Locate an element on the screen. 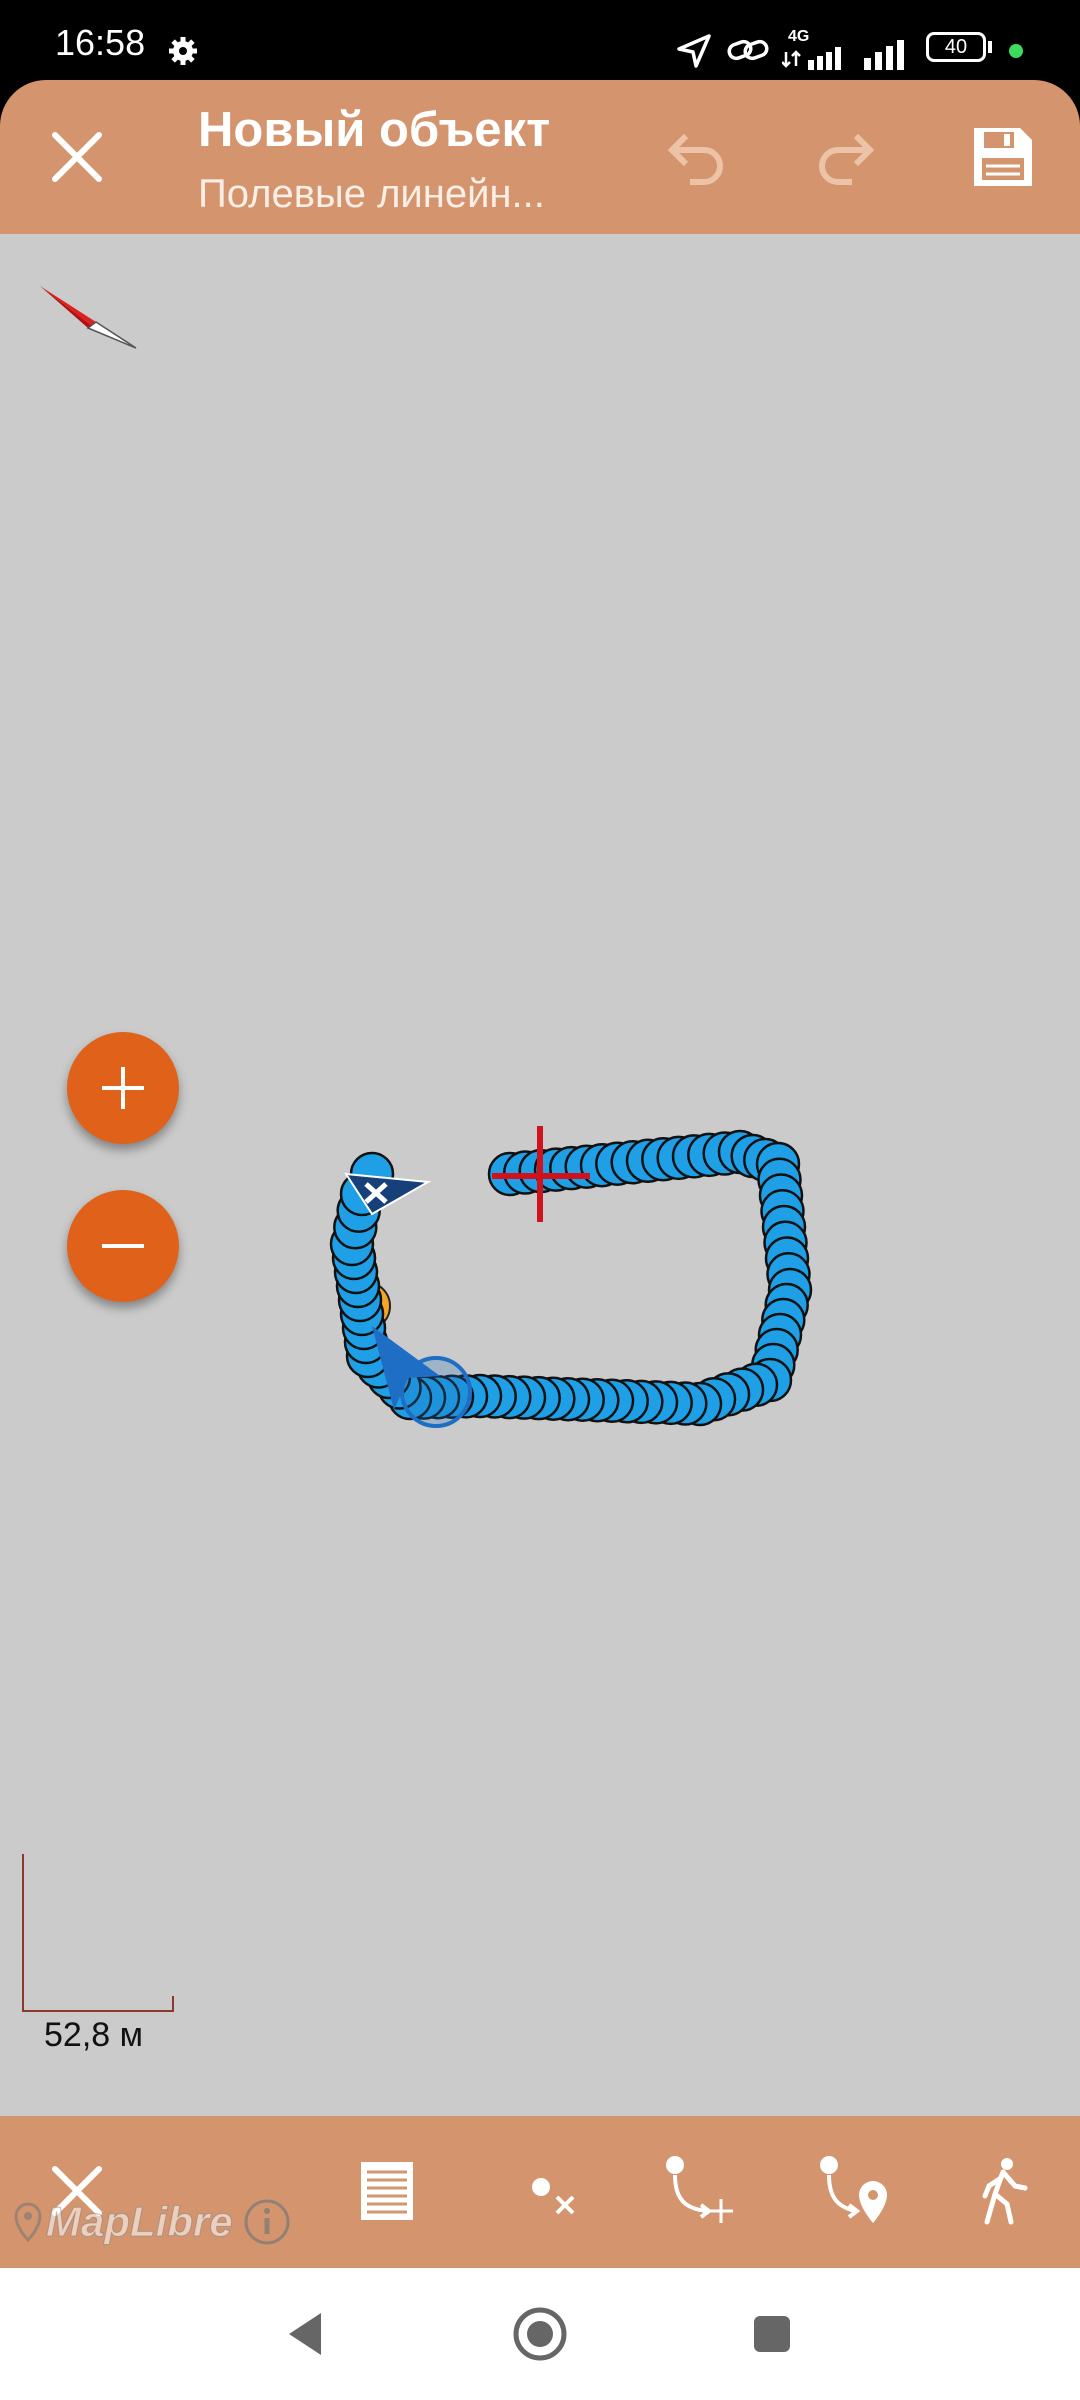 Image resolution: width=1080 pixels, height=2400 pixels. nav-back-button is located at coordinates (306, 2334).